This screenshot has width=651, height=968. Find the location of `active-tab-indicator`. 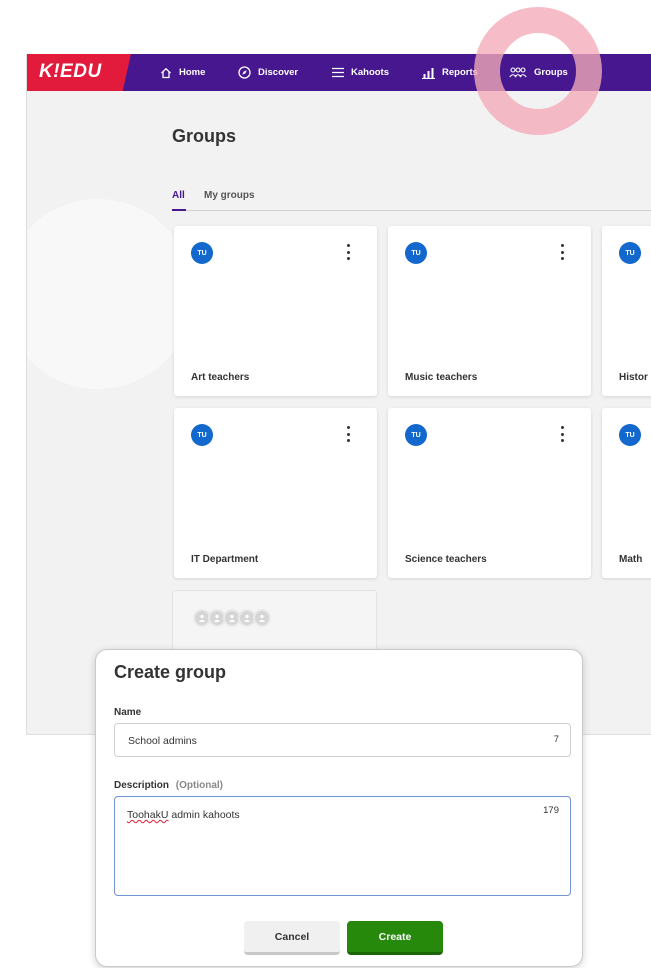

active-tab-indicator is located at coordinates (179, 210).